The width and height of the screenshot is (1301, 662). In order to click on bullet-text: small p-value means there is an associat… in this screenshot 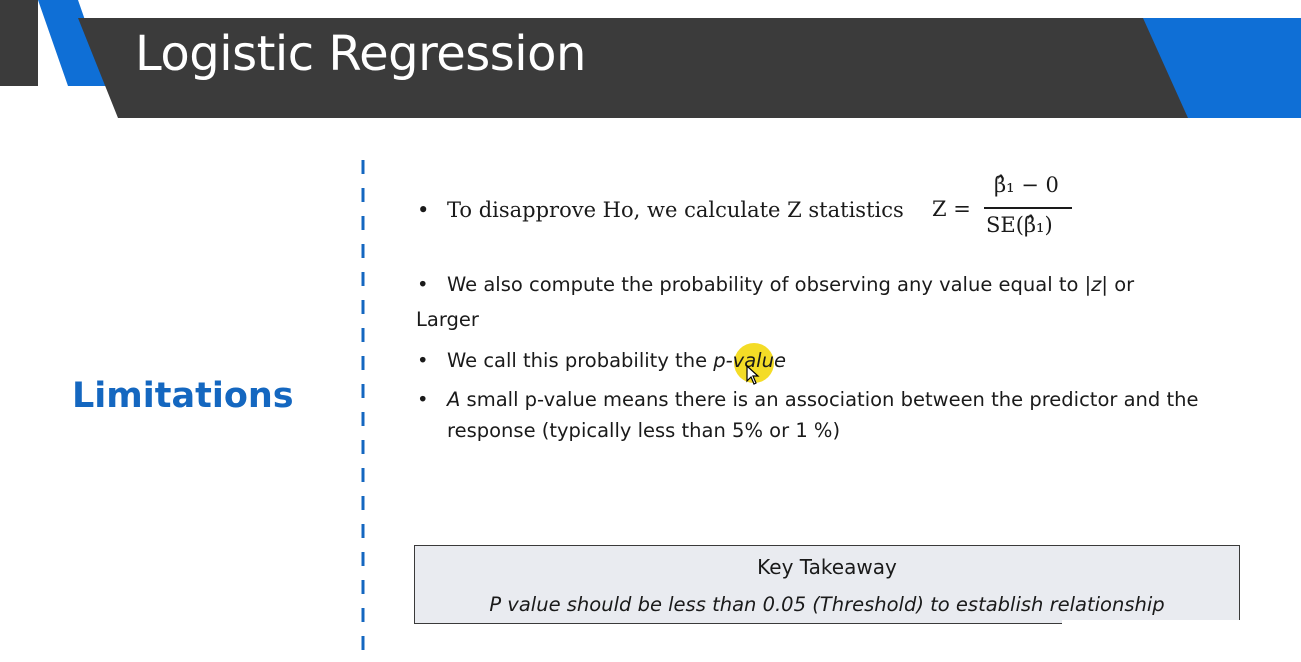, I will do `click(823, 415)`.